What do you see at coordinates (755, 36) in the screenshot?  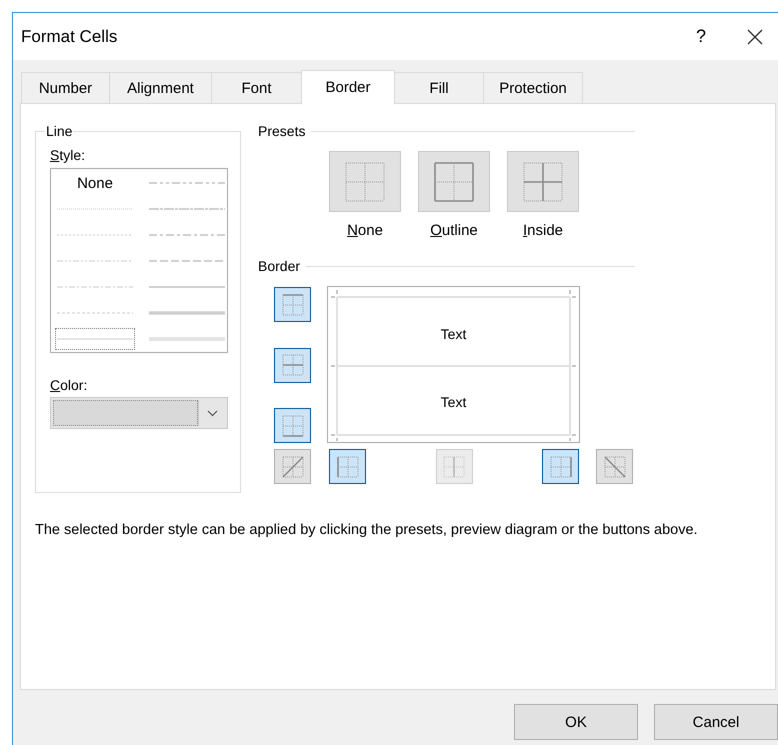 I see `close-icon` at bounding box center [755, 36].